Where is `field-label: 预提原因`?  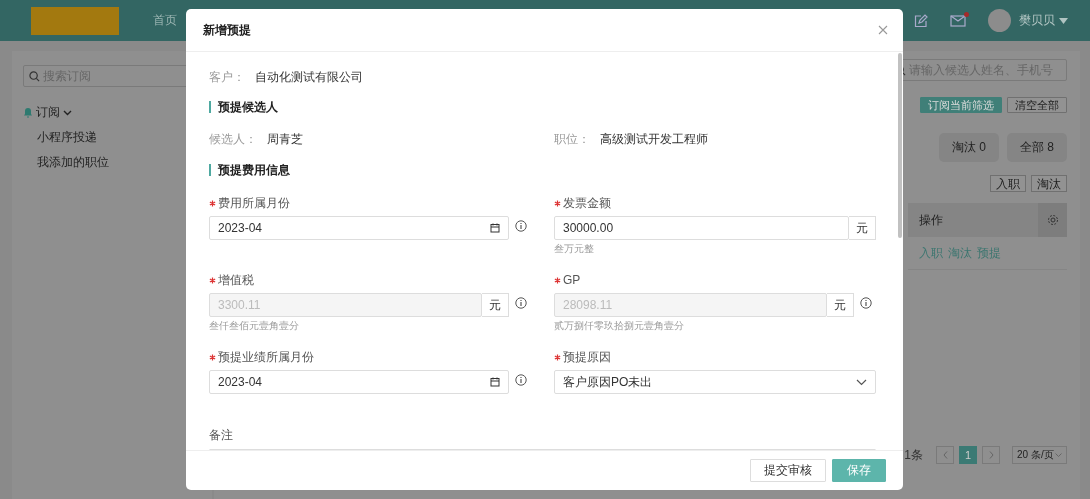 field-label: 预提原因 is located at coordinates (587, 357).